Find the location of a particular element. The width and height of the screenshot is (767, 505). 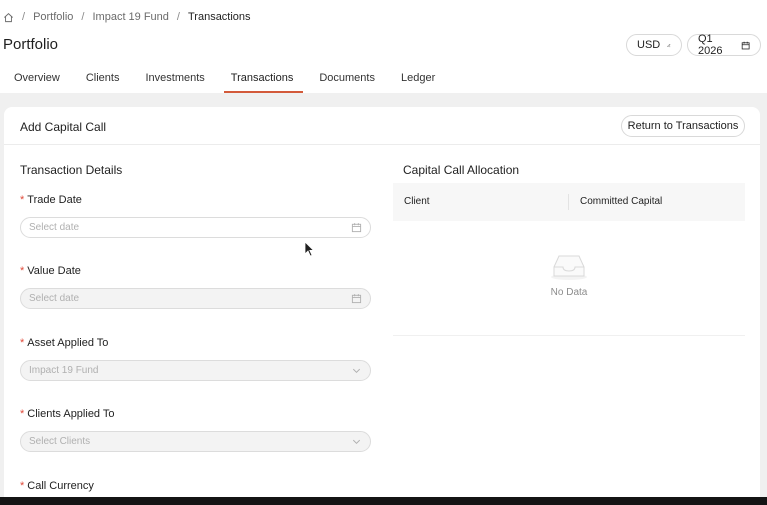

call-currency-label: * Call Currency is located at coordinates (57, 486).